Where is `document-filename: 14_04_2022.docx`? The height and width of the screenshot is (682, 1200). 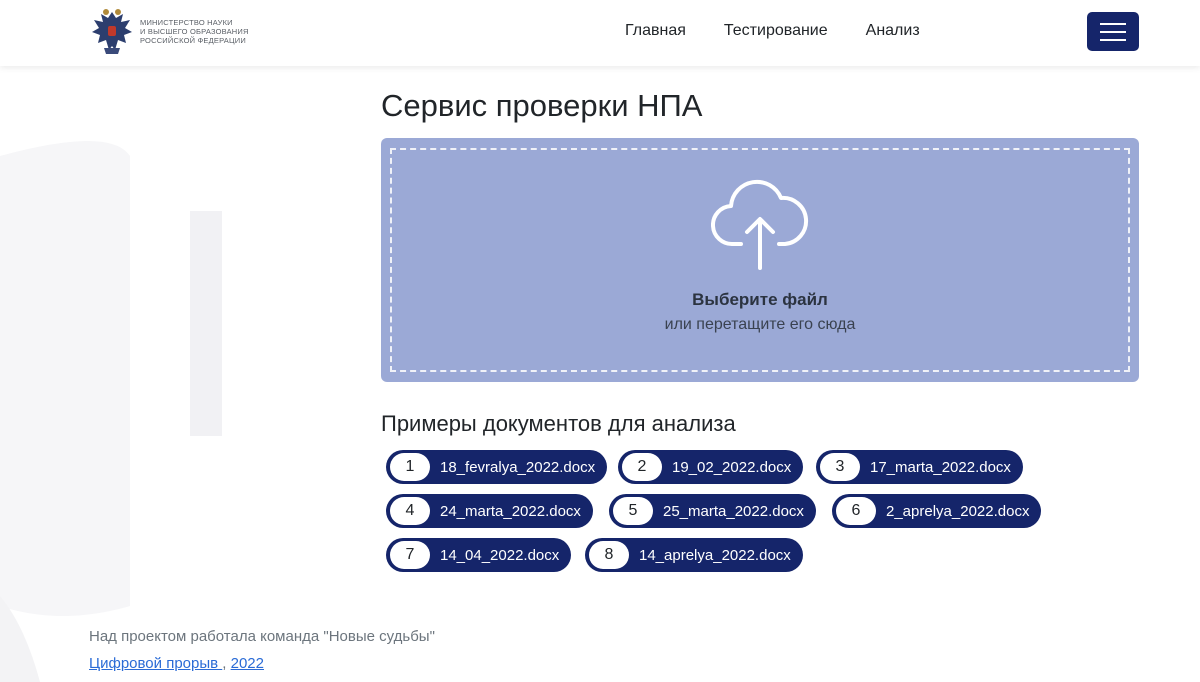 document-filename: 14_04_2022.docx is located at coordinates (500, 555).